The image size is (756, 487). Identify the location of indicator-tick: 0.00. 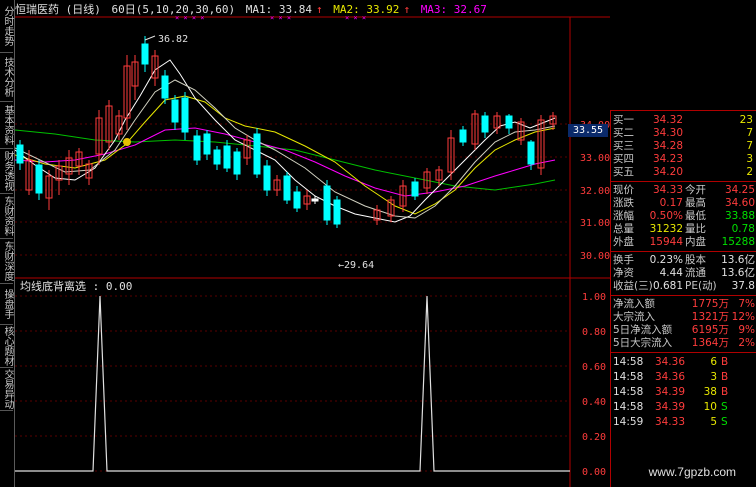
(594, 472).